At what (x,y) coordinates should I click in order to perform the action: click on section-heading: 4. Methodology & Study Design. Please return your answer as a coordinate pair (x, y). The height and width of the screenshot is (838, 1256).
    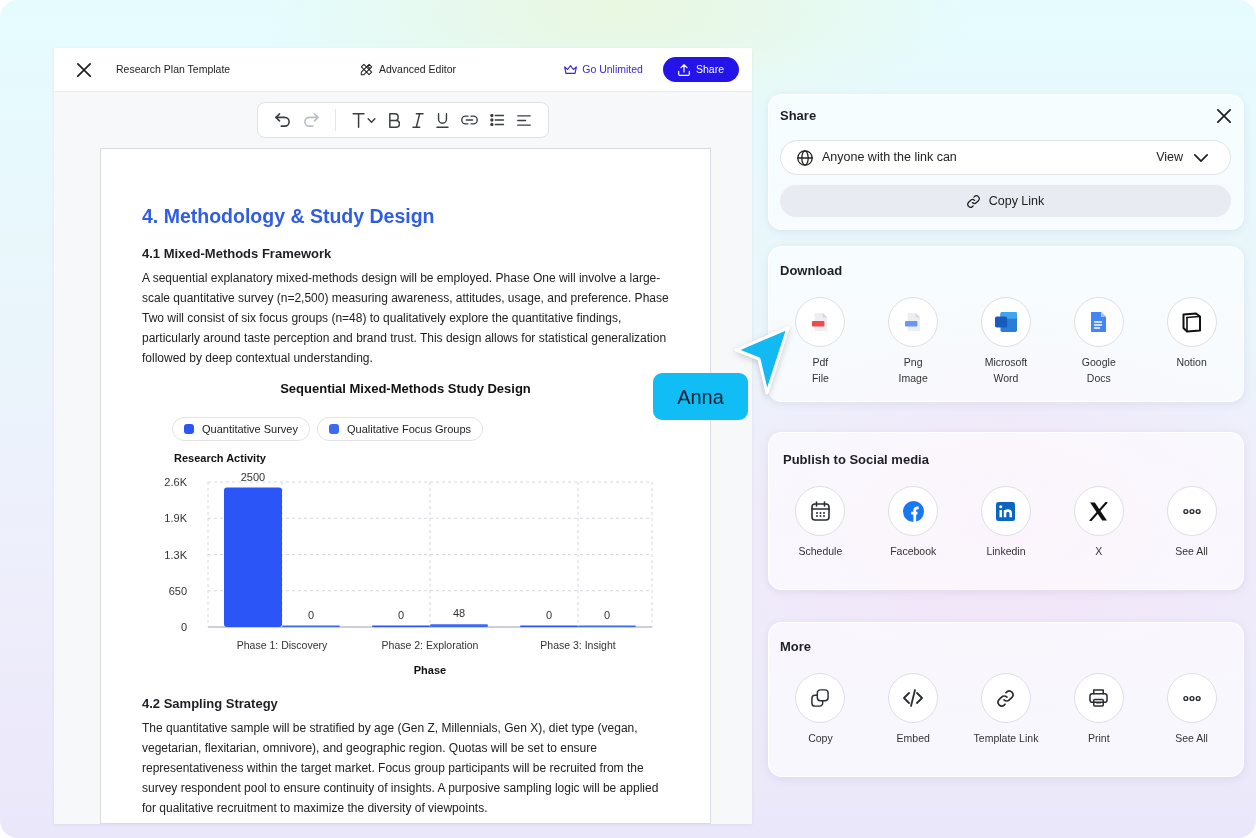
    Looking at the image, I should click on (289, 216).